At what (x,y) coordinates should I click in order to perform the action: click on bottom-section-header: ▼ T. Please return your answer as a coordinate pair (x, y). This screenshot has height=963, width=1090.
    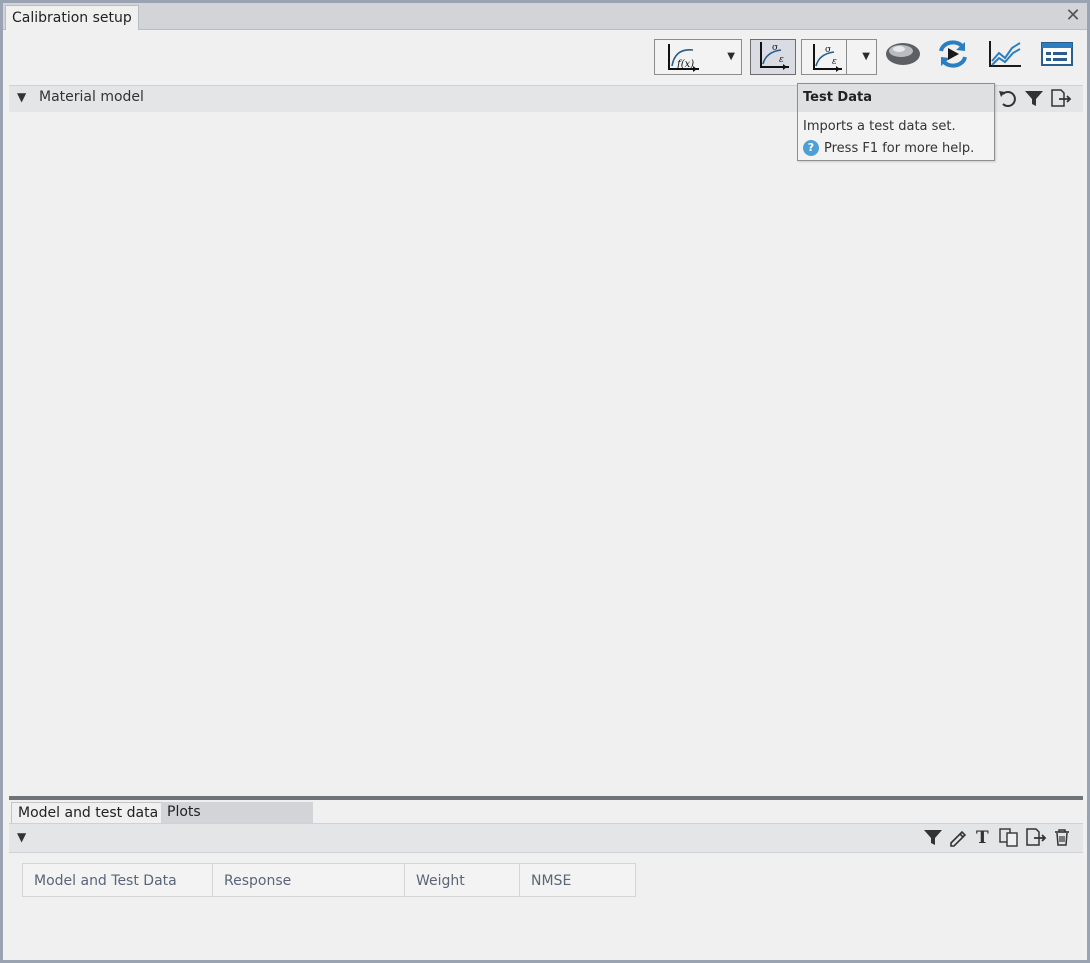
    Looking at the image, I should click on (546, 838).